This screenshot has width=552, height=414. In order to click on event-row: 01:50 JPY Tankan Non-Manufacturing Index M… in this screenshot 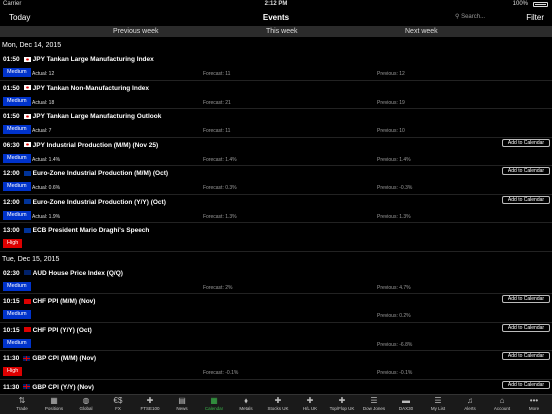, I will do `click(276, 95)`.